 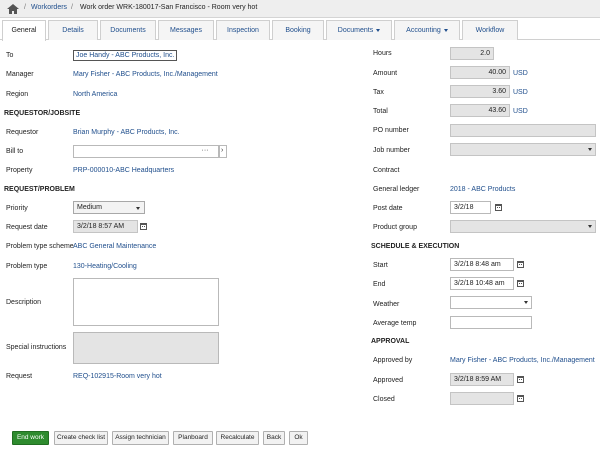 I want to click on amount-field: 40.00, so click(x=480, y=72).